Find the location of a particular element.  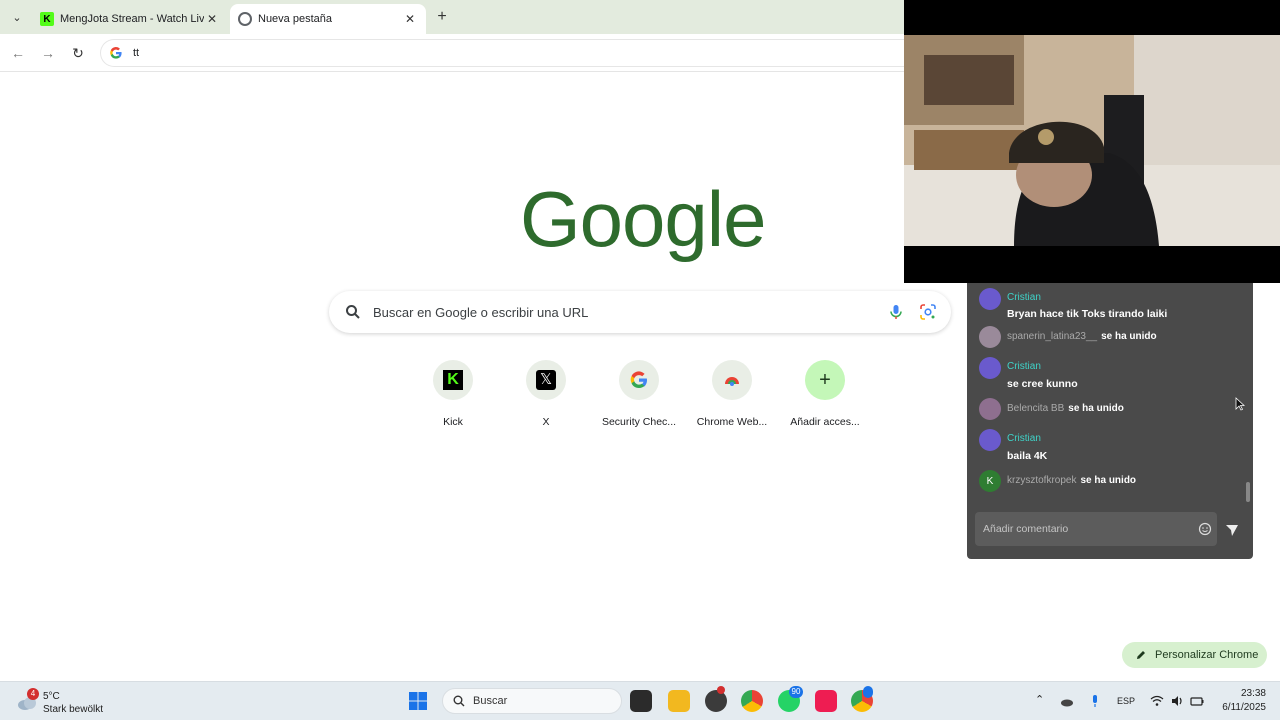

battery-icon is located at coordinates (1197, 701).